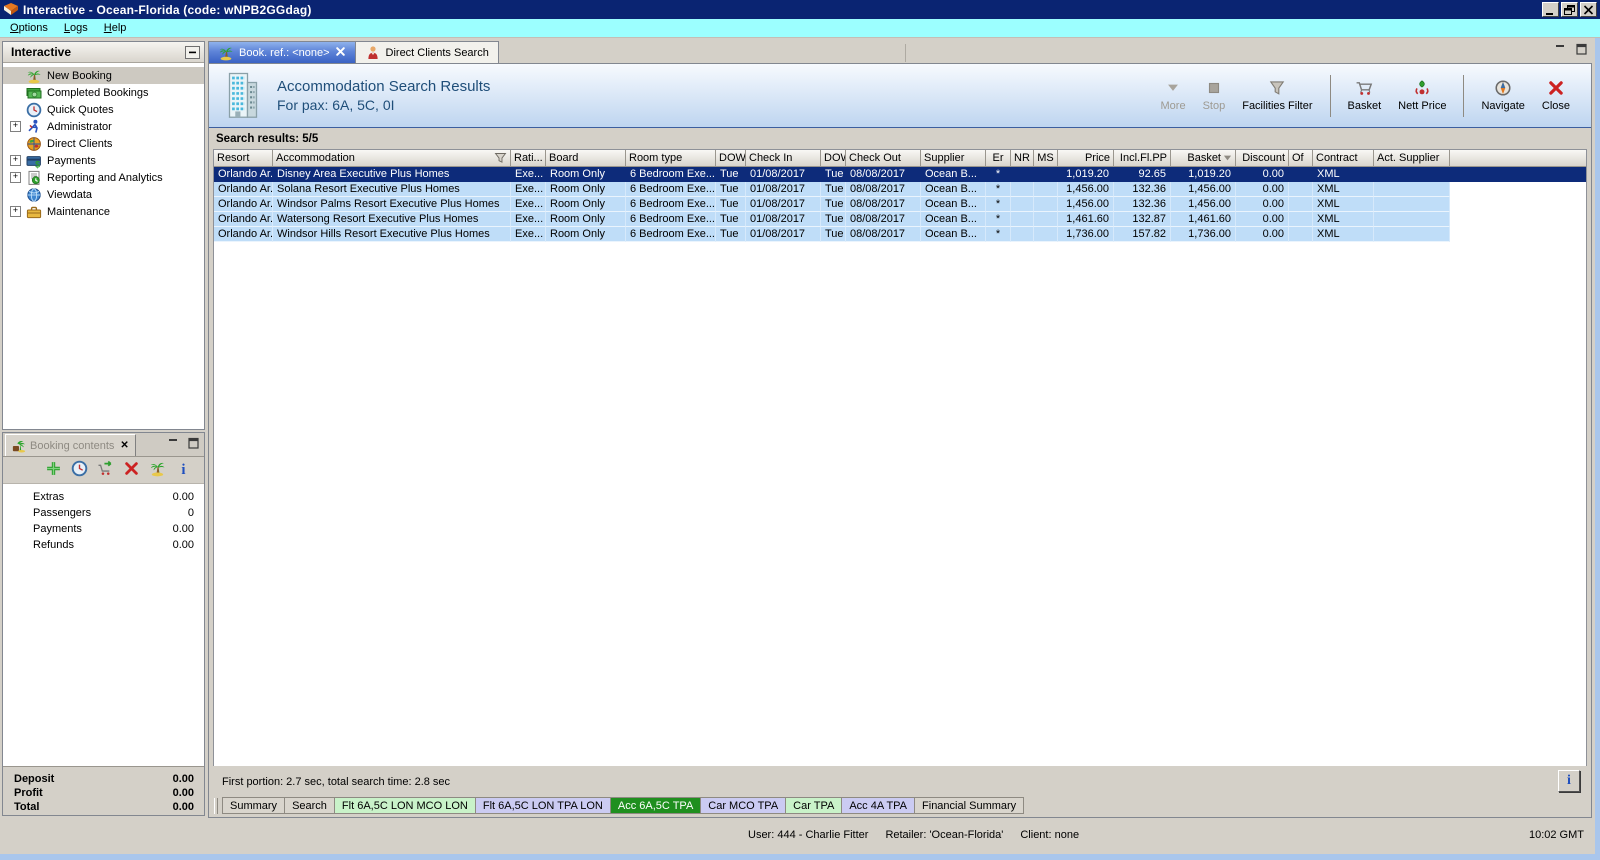  What do you see at coordinates (105, 470) in the screenshot?
I see `transfer-basket-button` at bounding box center [105, 470].